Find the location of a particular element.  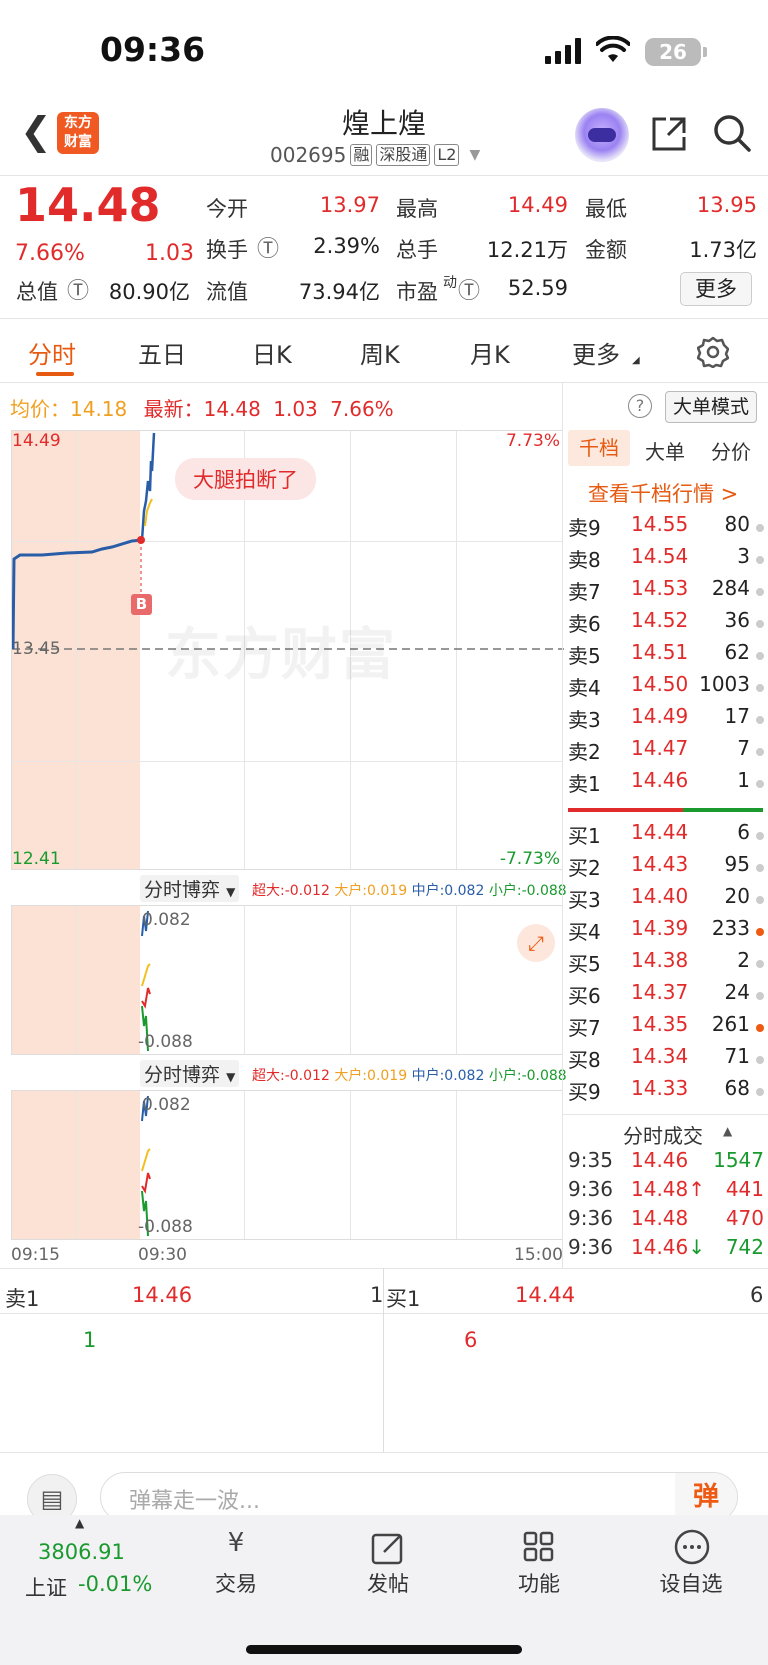

more-button: 更多 is located at coordinates (716, 289).